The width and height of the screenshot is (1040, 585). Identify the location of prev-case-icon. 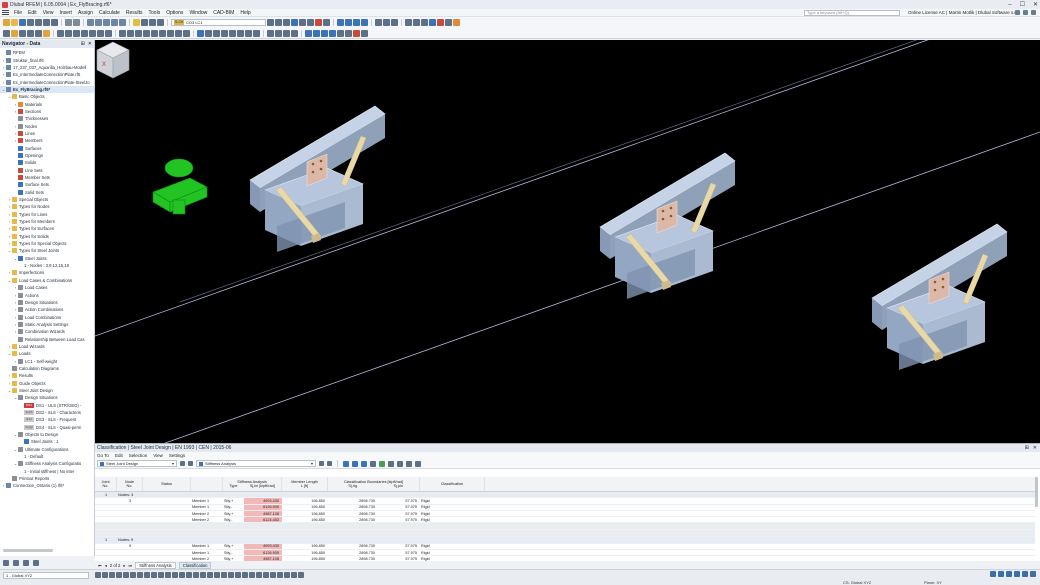
(270, 22).